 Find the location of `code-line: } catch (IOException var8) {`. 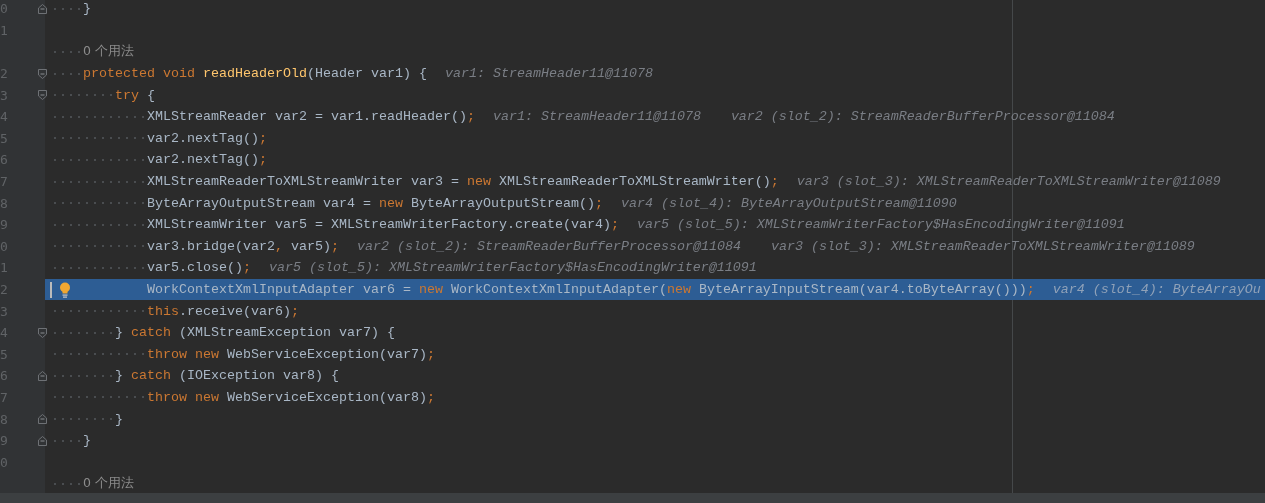

code-line: } catch (IOException var8) { is located at coordinates (227, 376).